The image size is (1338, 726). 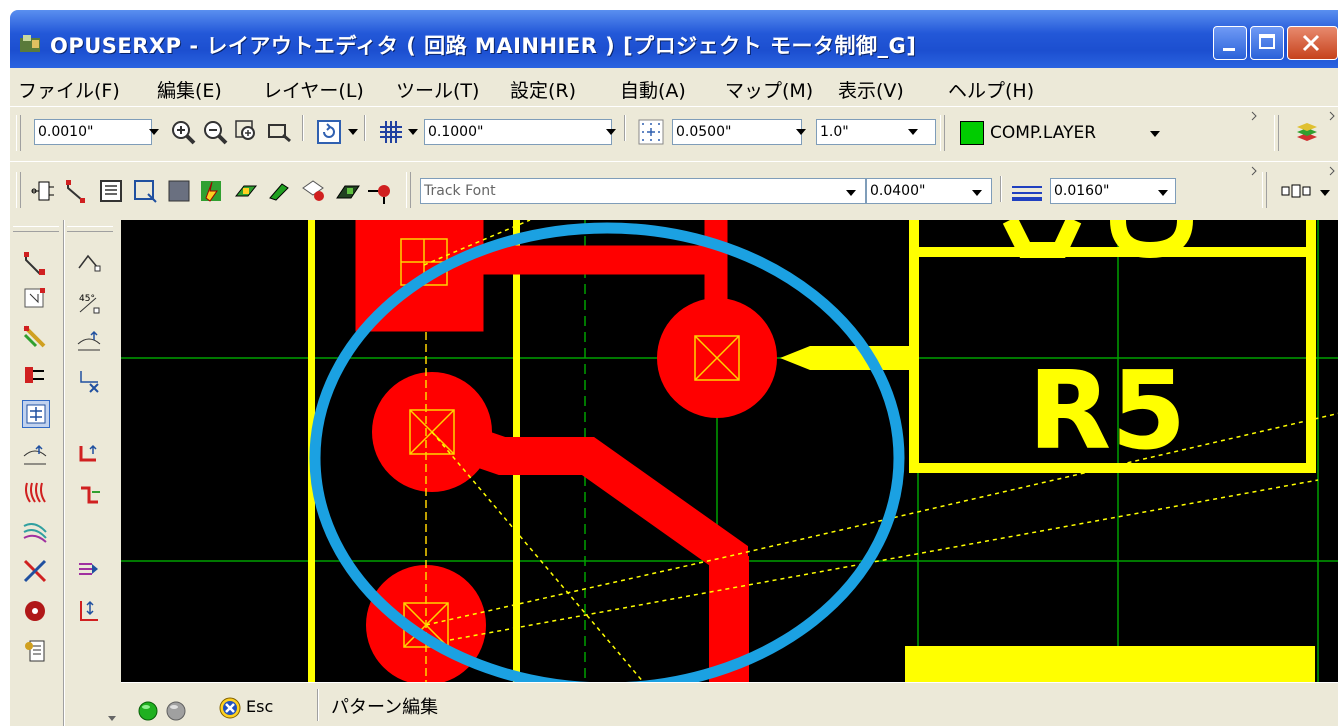 I want to click on multi-route-icon, so click(x=35, y=337).